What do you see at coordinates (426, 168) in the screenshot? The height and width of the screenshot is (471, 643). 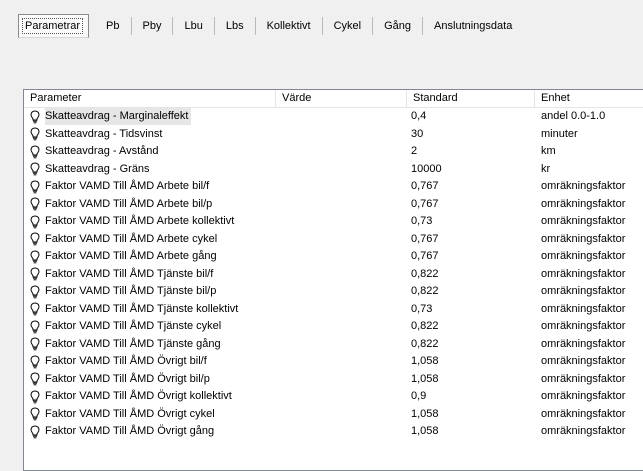 I see `standard-cell: 10000` at bounding box center [426, 168].